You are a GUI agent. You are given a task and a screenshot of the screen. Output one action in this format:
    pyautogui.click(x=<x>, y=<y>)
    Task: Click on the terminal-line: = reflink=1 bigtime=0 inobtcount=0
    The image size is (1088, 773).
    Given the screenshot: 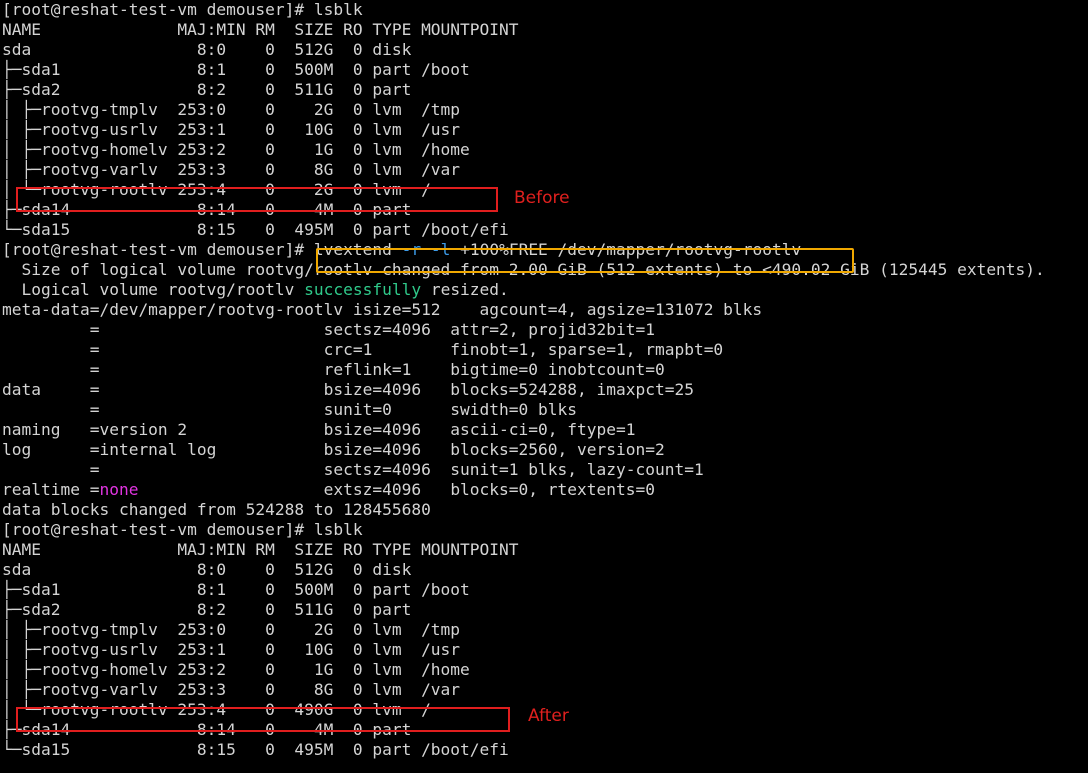 What is the action you would take?
    pyautogui.click(x=333, y=369)
    